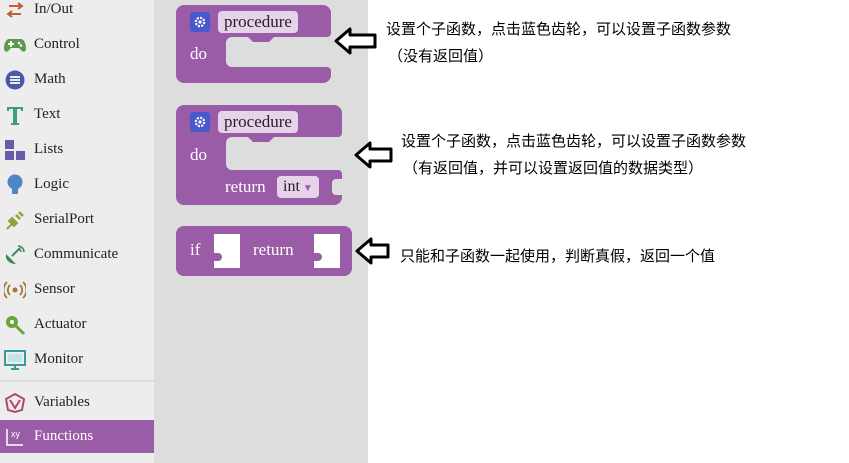 The height and width of the screenshot is (463, 849). I want to click on category-label: Actuator, so click(60, 324).